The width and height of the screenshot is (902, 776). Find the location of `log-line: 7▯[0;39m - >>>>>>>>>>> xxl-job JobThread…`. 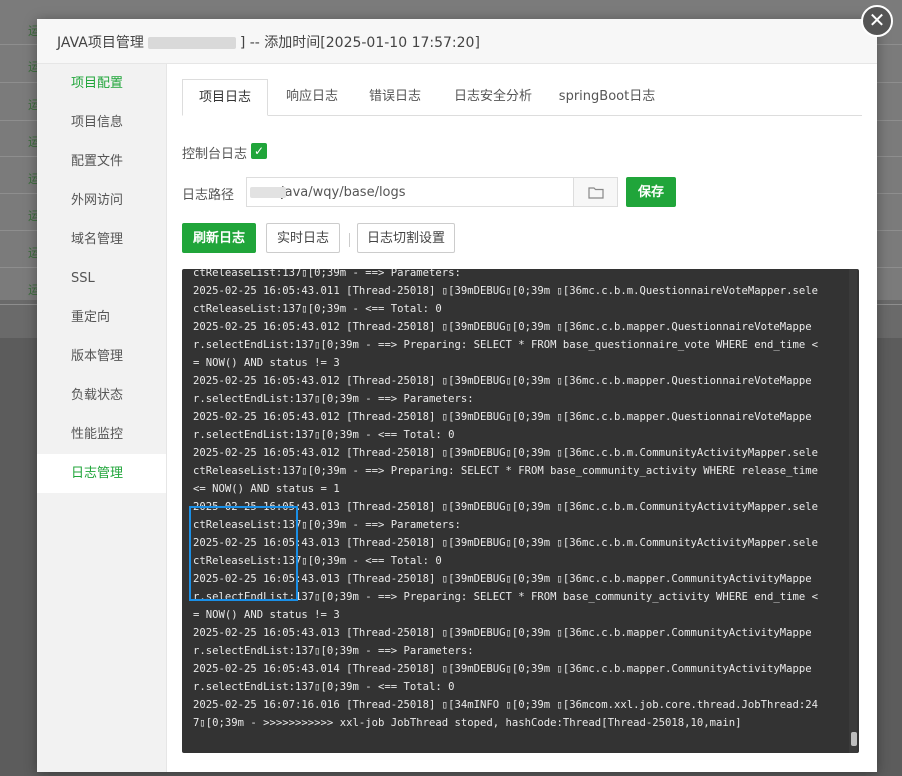

log-line: 7▯[0;39m - >>>>>>>>>>> xxl-job JobThread… is located at coordinates (467, 723).